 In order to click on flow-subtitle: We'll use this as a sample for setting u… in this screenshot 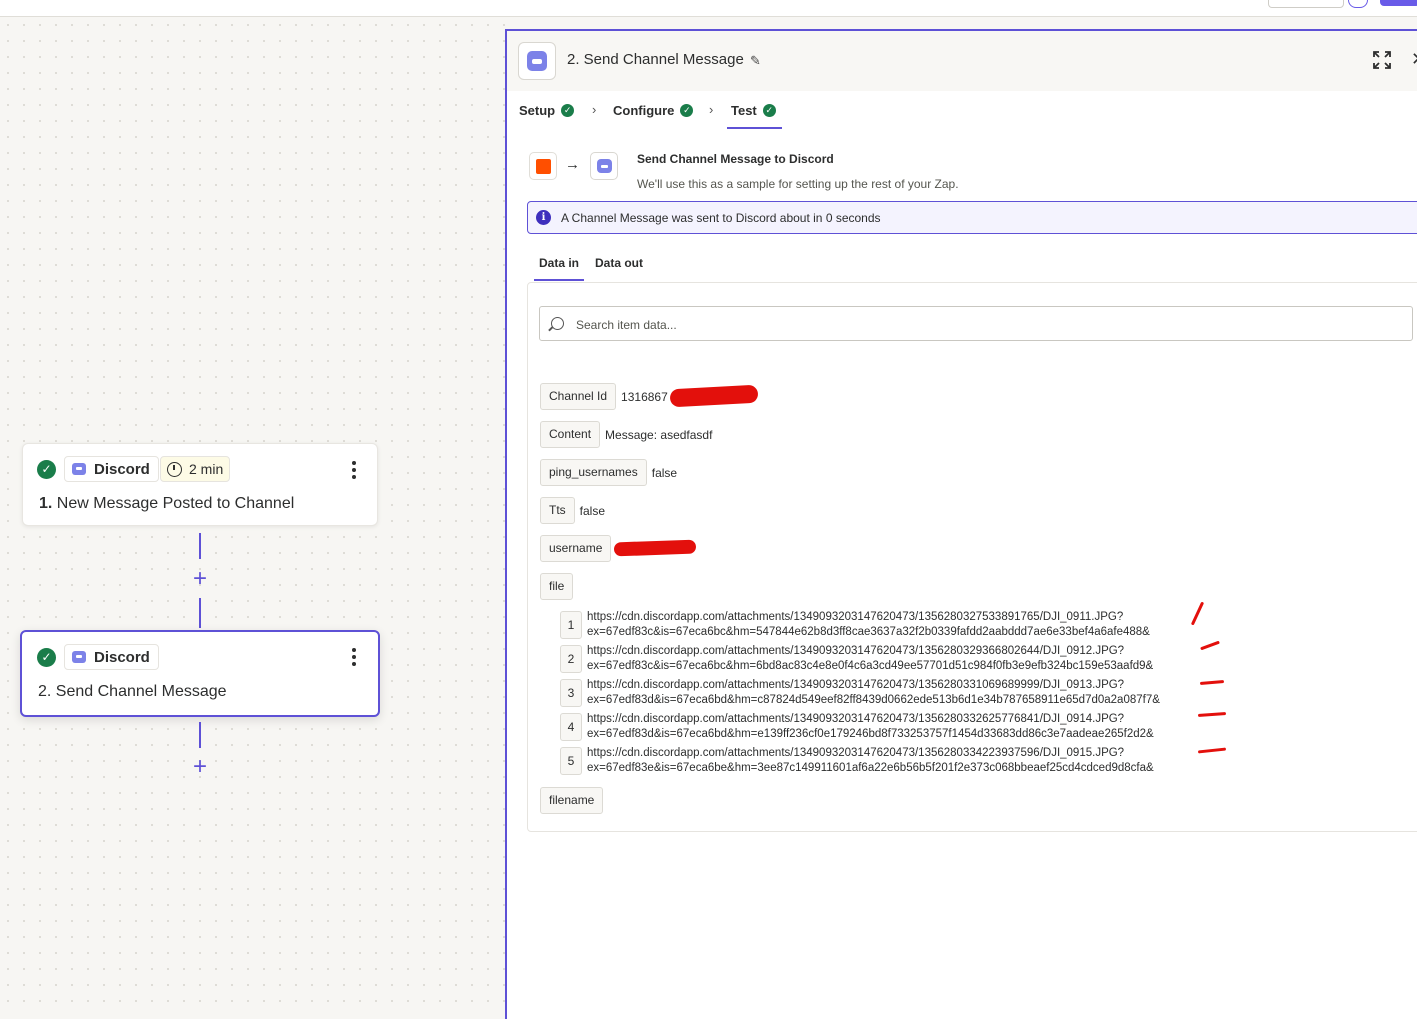, I will do `click(798, 184)`.